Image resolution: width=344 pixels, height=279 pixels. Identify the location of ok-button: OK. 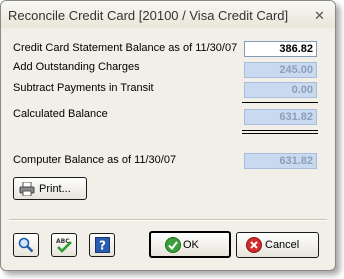
(190, 244).